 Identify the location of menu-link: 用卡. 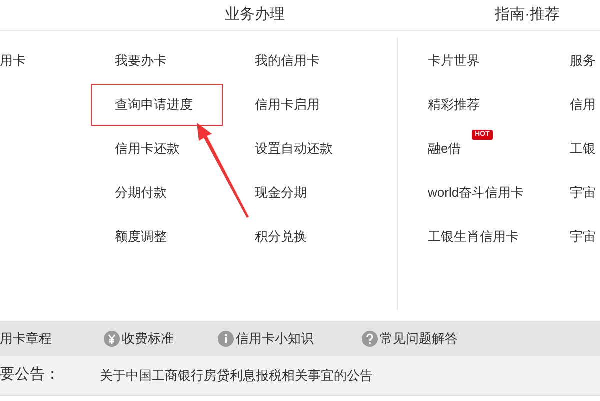
(13, 61).